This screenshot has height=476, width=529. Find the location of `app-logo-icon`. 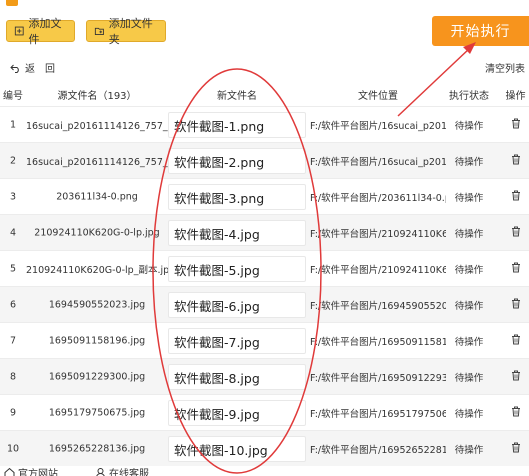

app-logo-icon is located at coordinates (12, 3).